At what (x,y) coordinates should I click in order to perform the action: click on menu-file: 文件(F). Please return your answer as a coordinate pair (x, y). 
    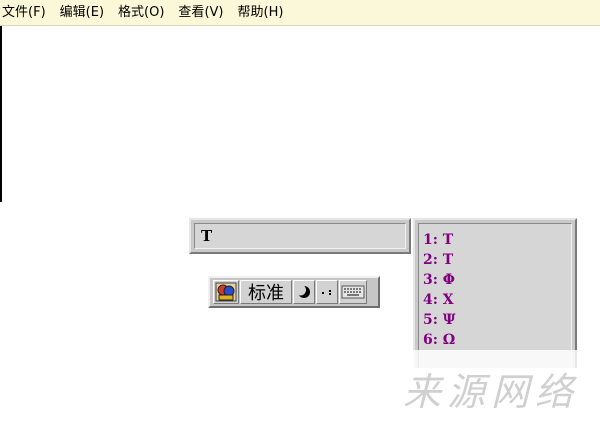
    Looking at the image, I should click on (24, 13).